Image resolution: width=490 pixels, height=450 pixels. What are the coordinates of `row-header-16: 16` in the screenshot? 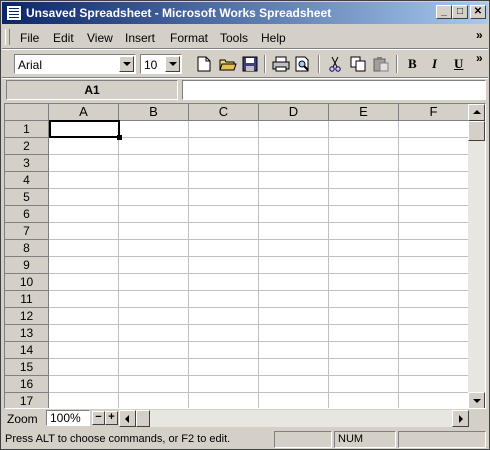 It's located at (27, 384).